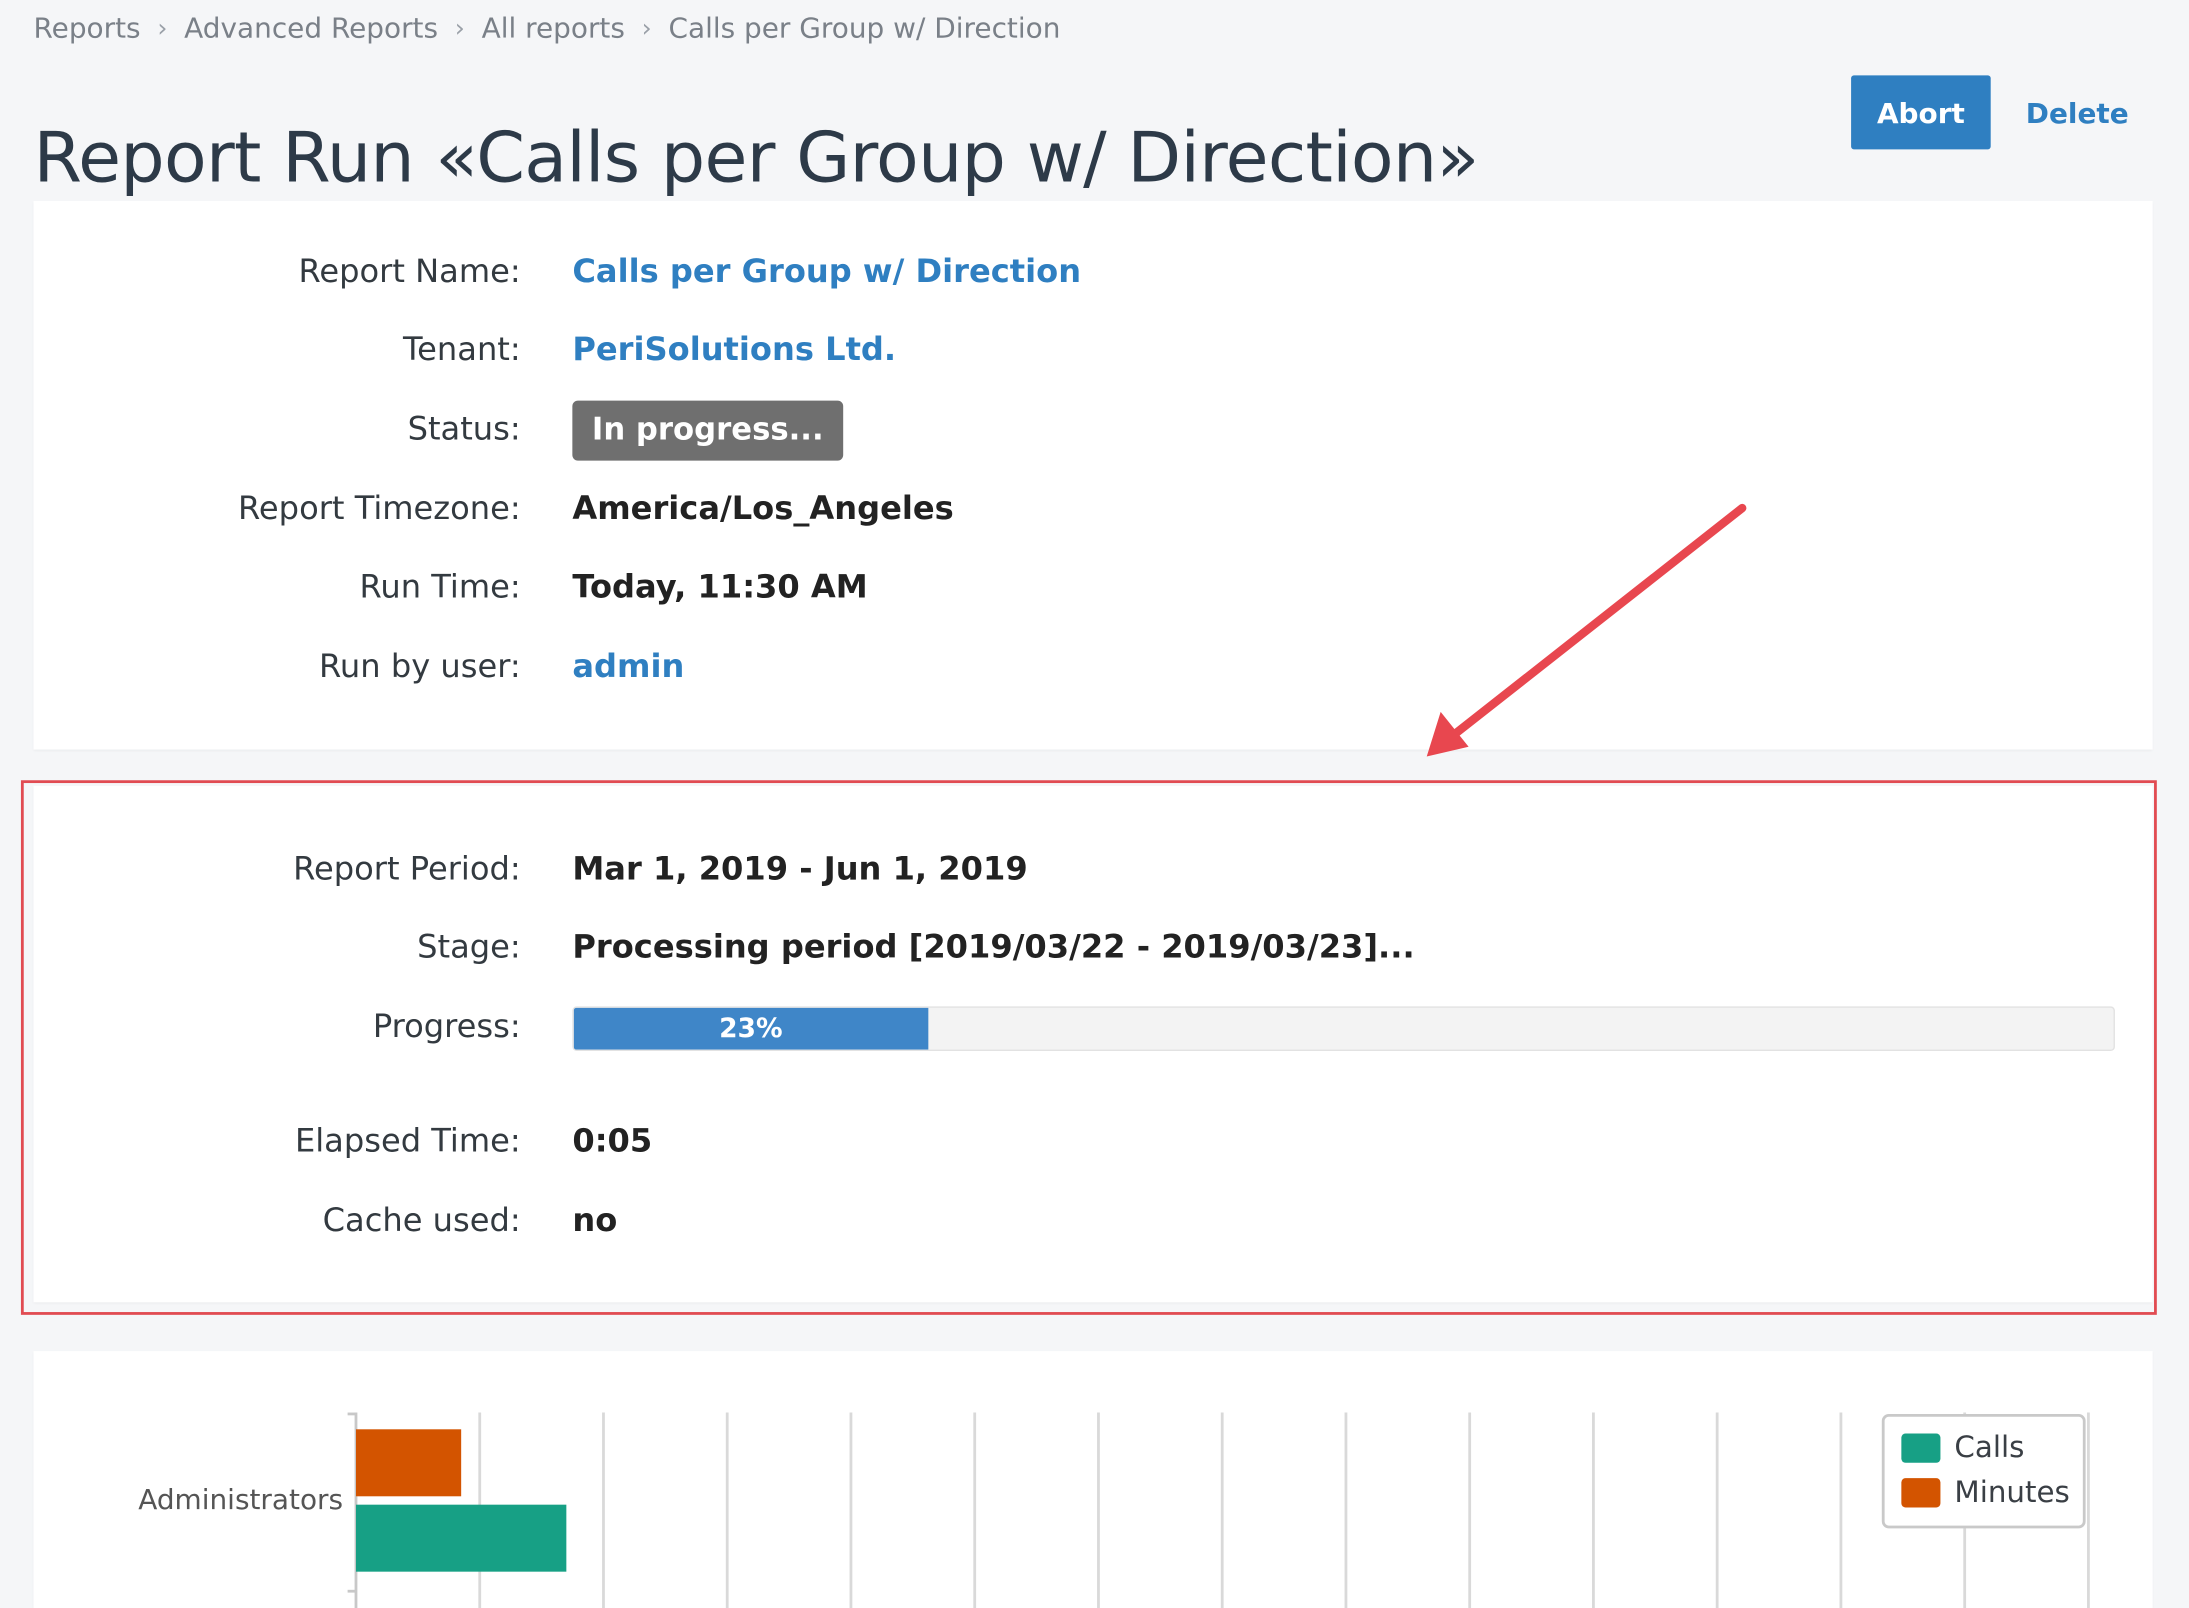  What do you see at coordinates (1093, 1221) in the screenshot?
I see `cache-used-row: Cache used: no` at bounding box center [1093, 1221].